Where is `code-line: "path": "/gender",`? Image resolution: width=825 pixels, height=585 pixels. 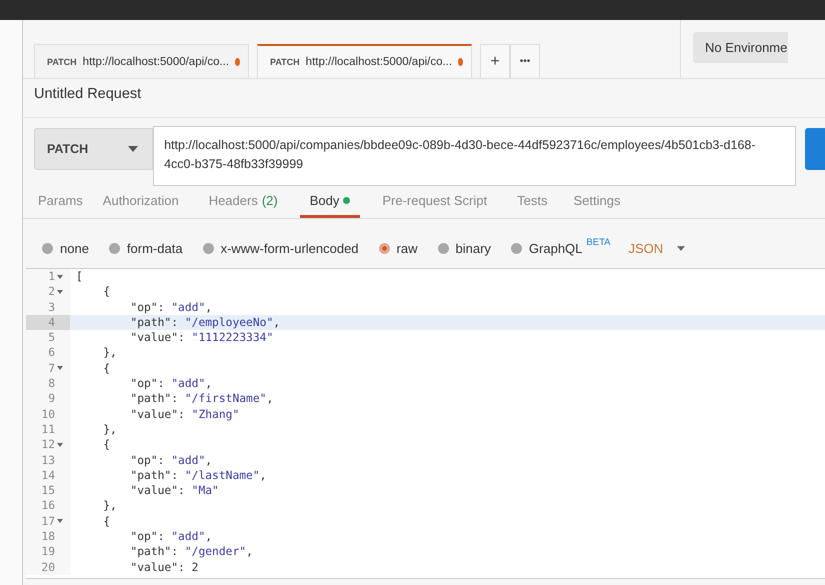 code-line: "path": "/gender", is located at coordinates (191, 552).